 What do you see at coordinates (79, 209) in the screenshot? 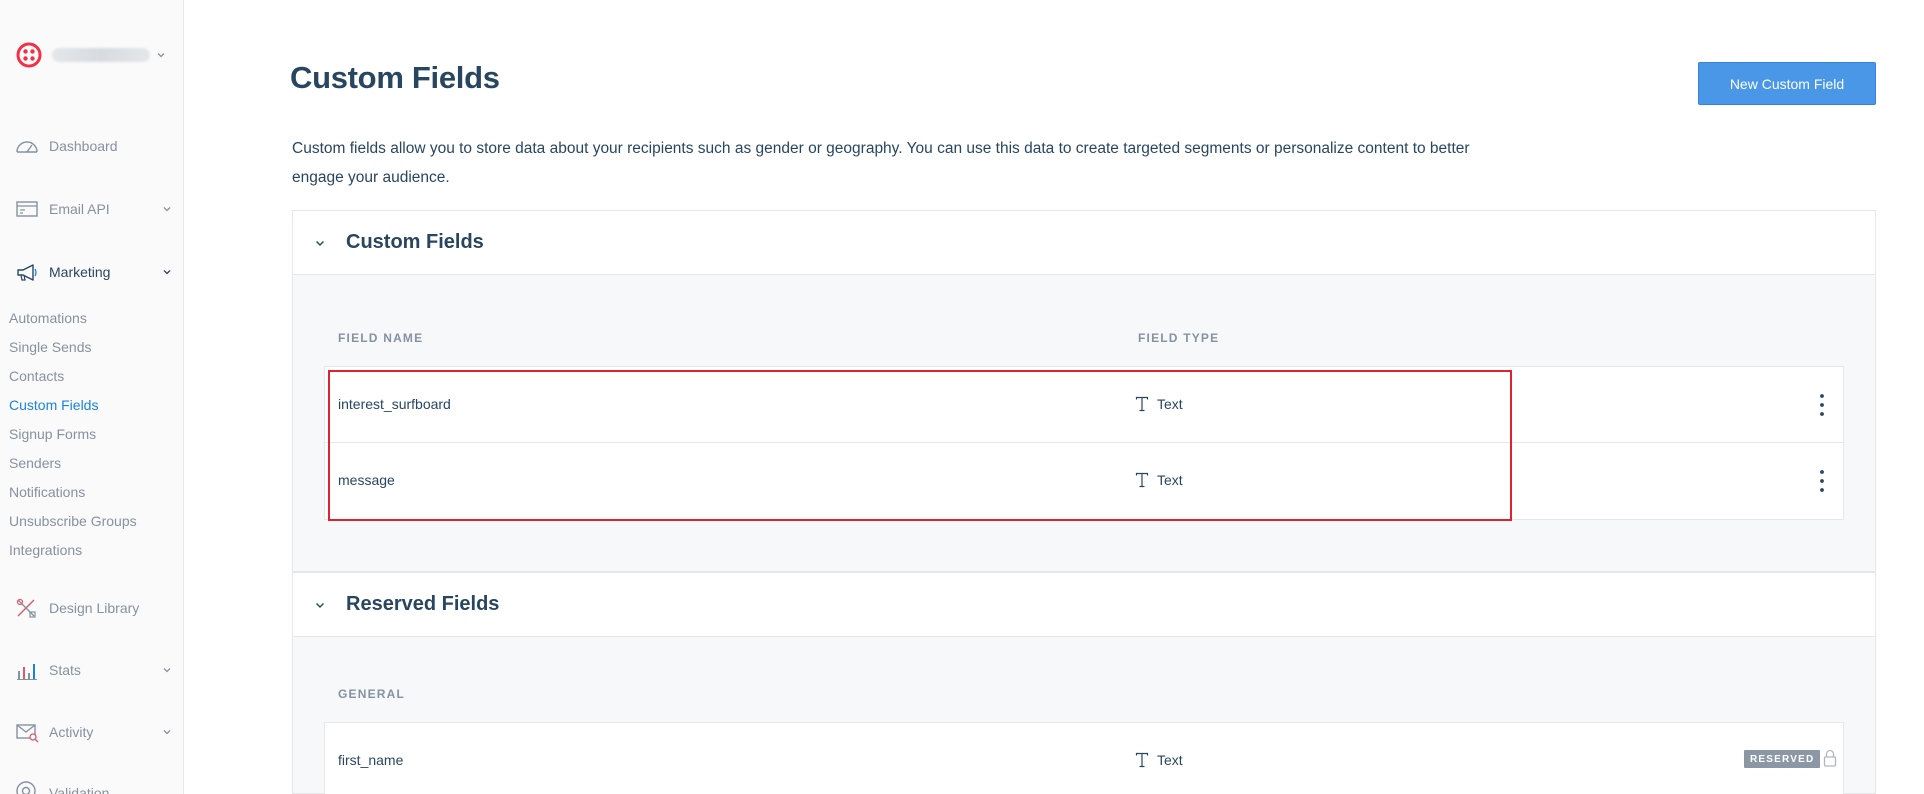
I see `nav-label: Email API` at bounding box center [79, 209].